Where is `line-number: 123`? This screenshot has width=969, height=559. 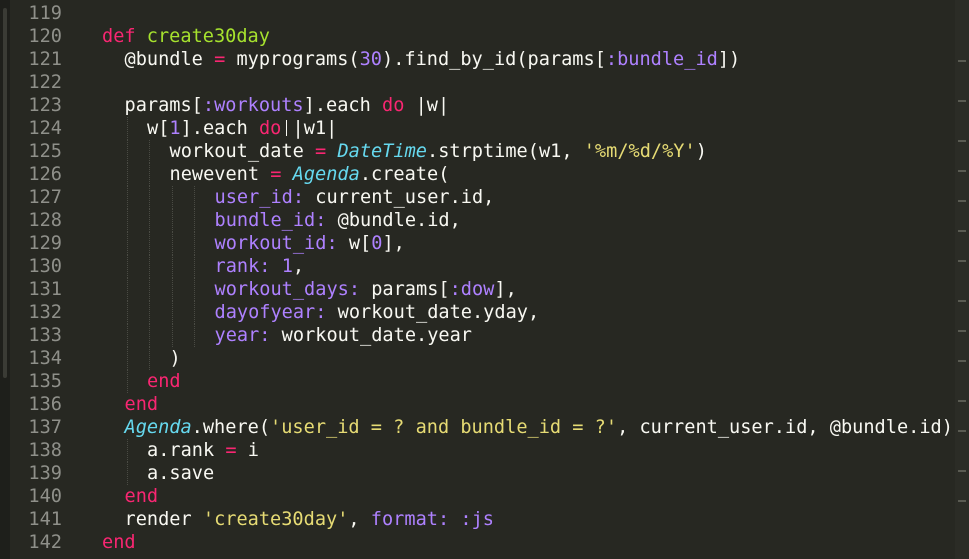 line-number: 123 is located at coordinates (45, 105).